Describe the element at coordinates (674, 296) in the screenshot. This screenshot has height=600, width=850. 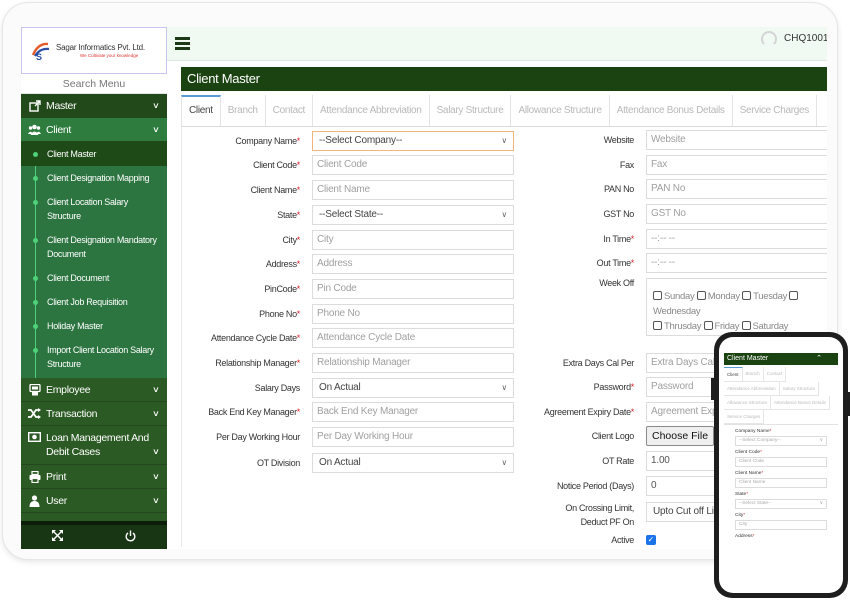
I see `week-off-sunday: Sunday` at that location.